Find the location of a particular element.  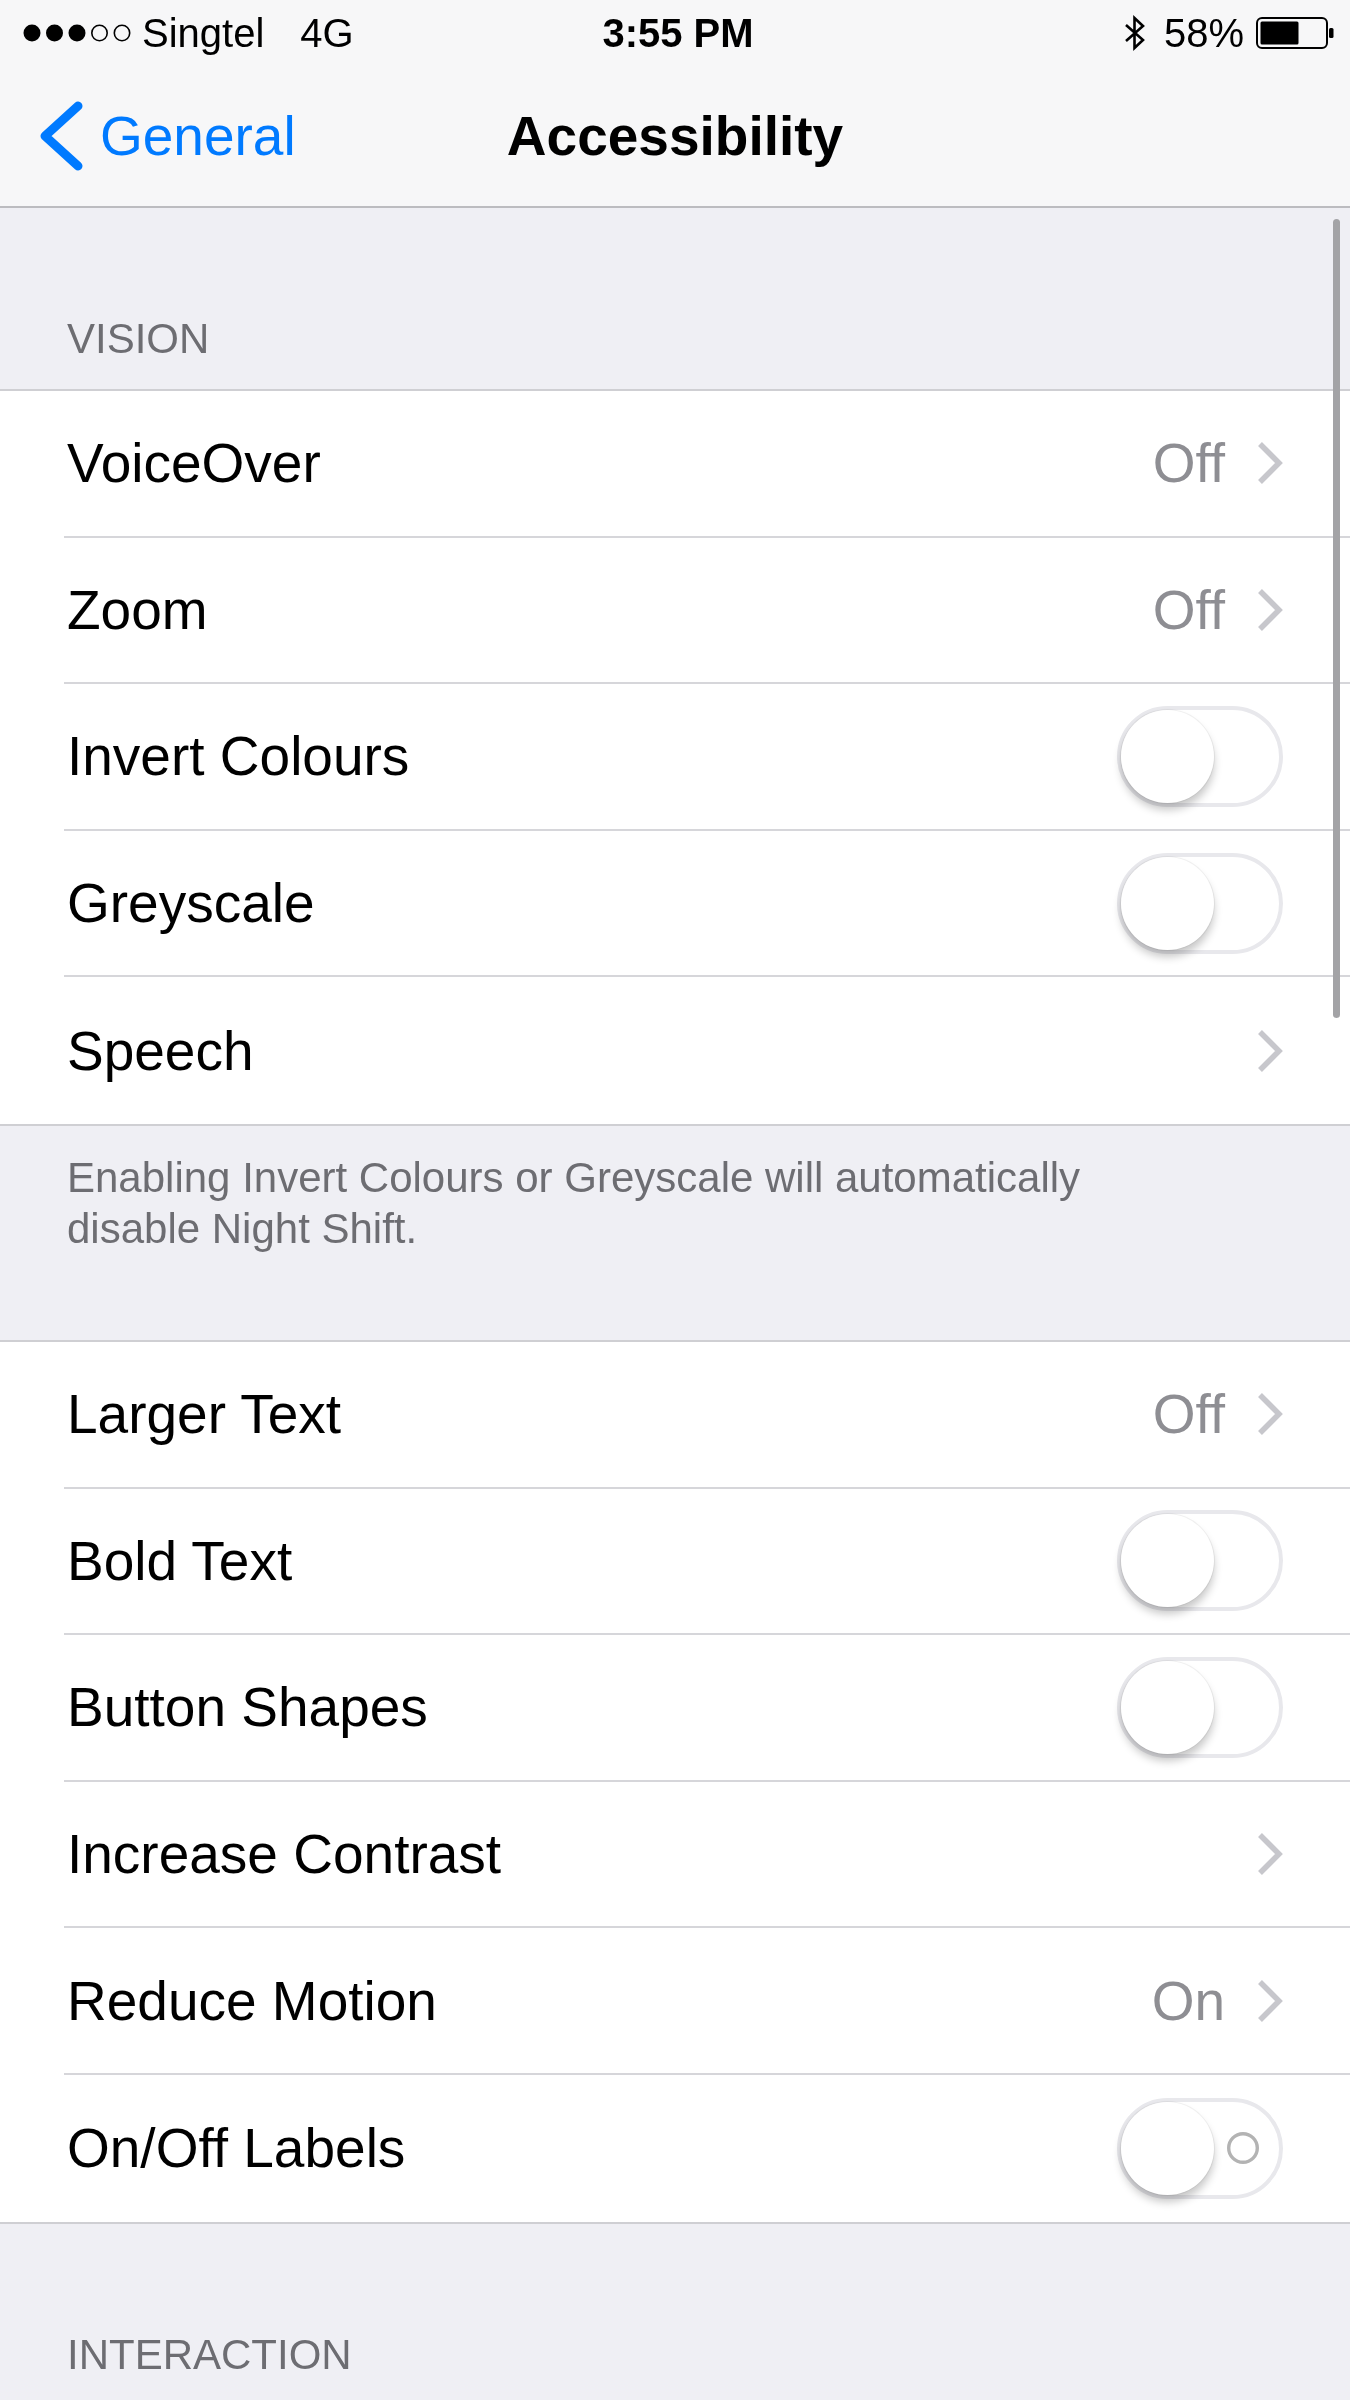

setting-label: Reduce Motion is located at coordinates (609, 2000).